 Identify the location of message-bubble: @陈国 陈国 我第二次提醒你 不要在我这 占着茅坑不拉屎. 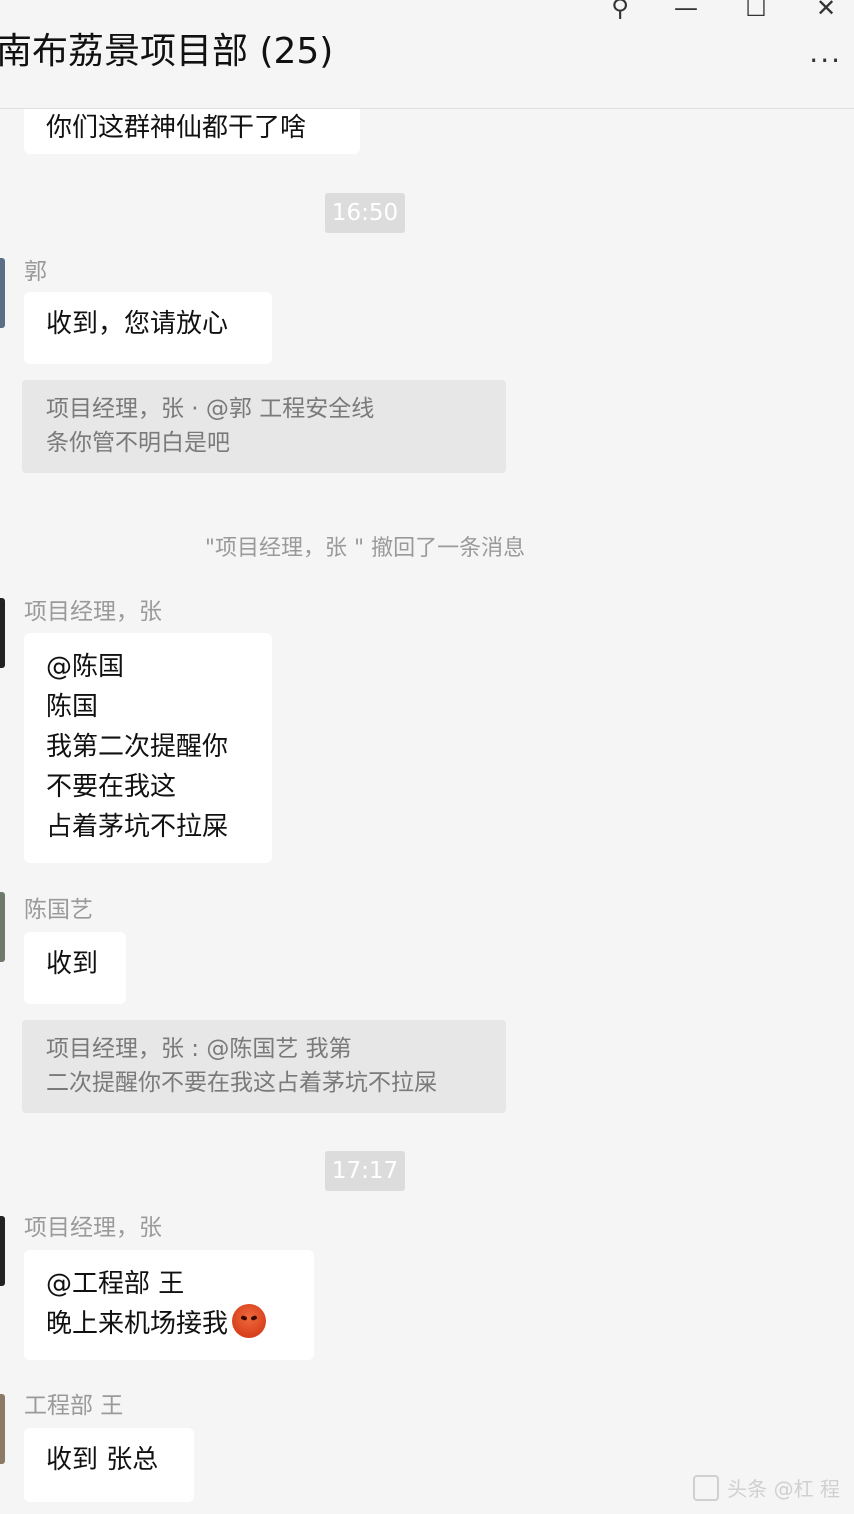
(148, 748).